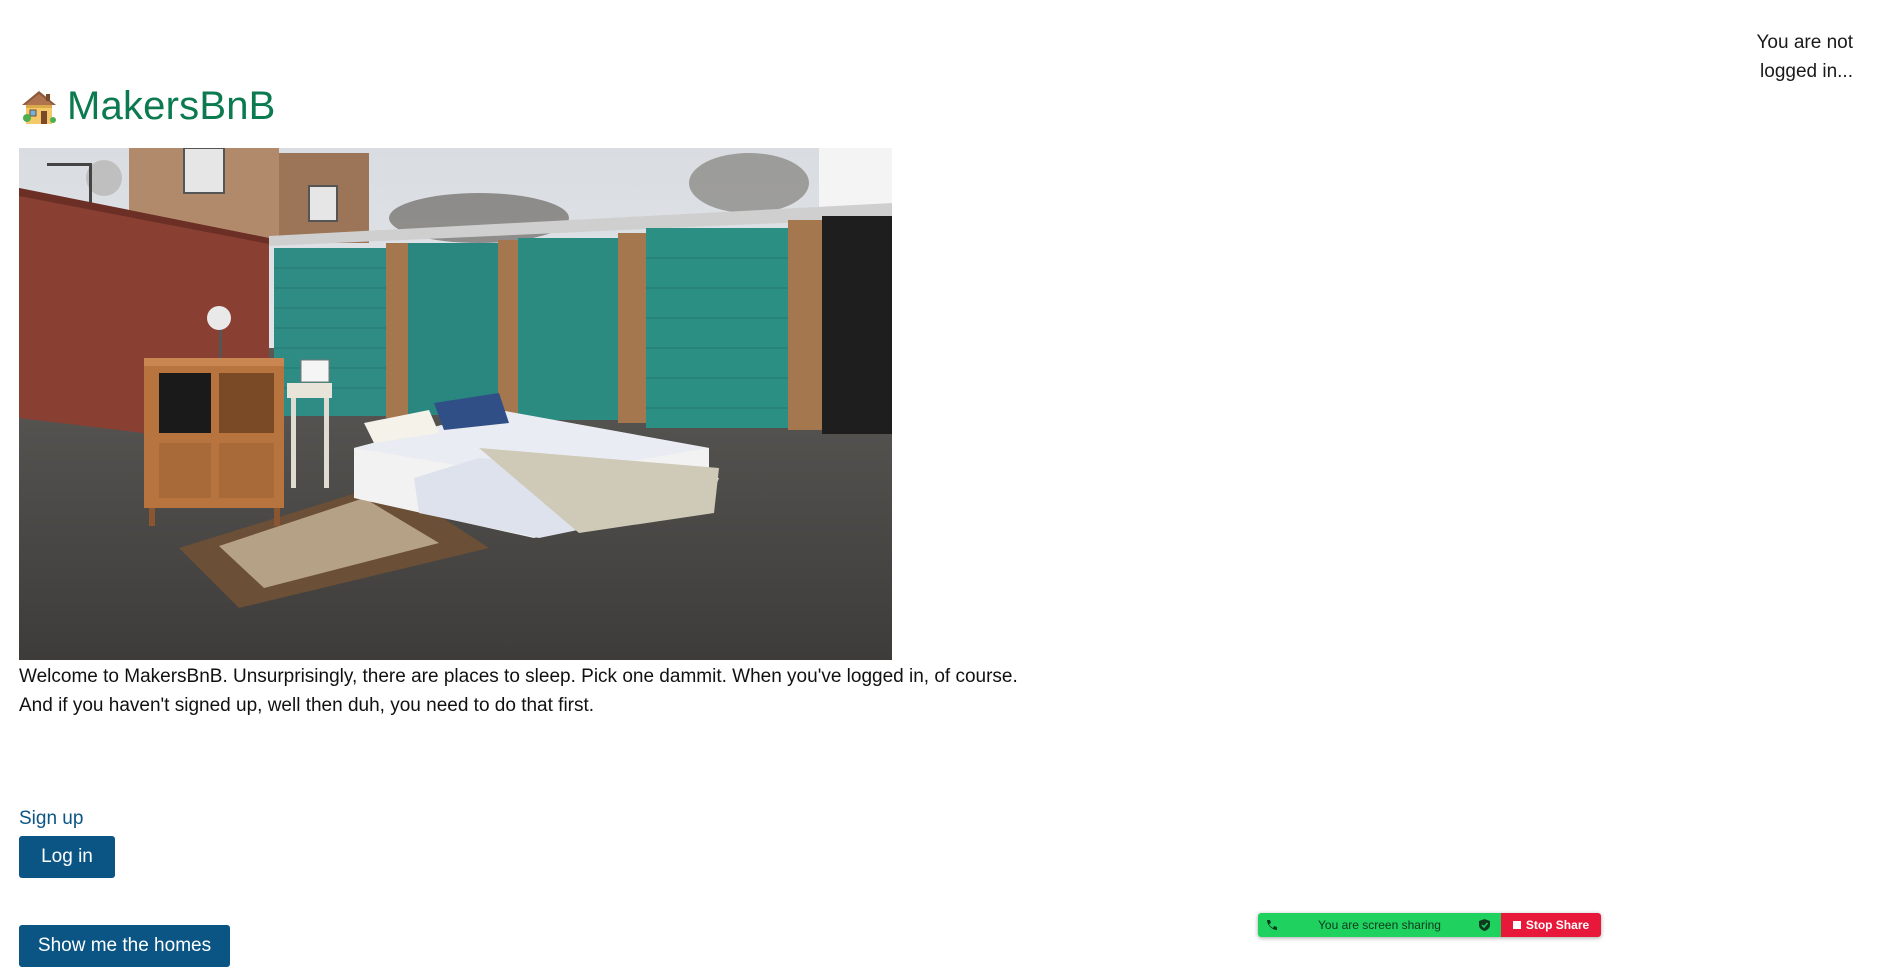  I want to click on show-homes-button: Show me the homes, so click(124, 946).